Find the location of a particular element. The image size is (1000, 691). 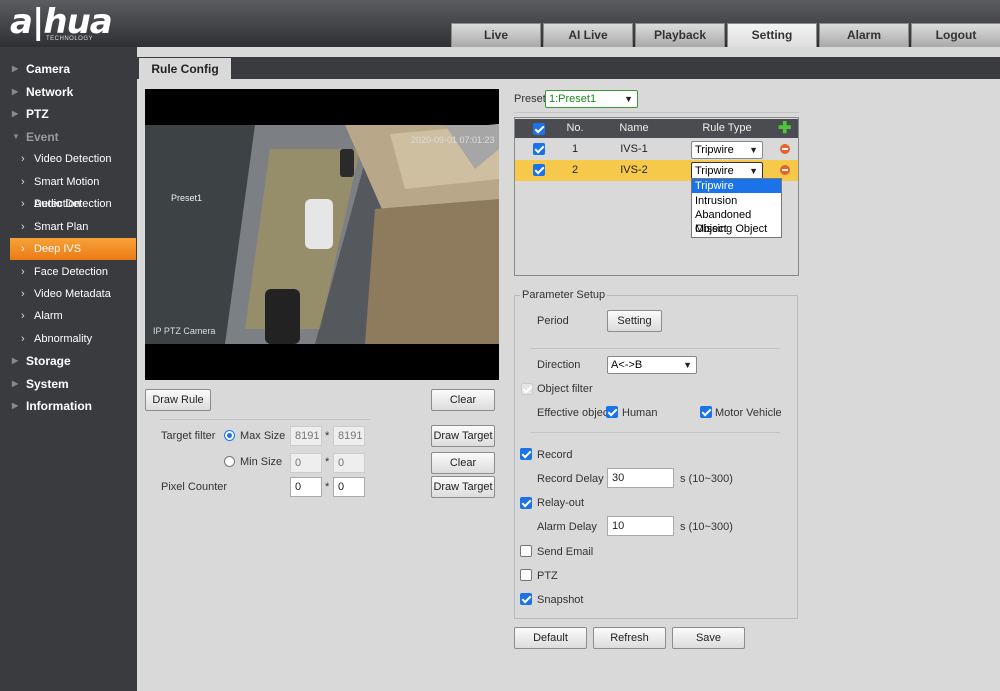

dropdown-option-missing-object: Missing Object is located at coordinates (736, 229).